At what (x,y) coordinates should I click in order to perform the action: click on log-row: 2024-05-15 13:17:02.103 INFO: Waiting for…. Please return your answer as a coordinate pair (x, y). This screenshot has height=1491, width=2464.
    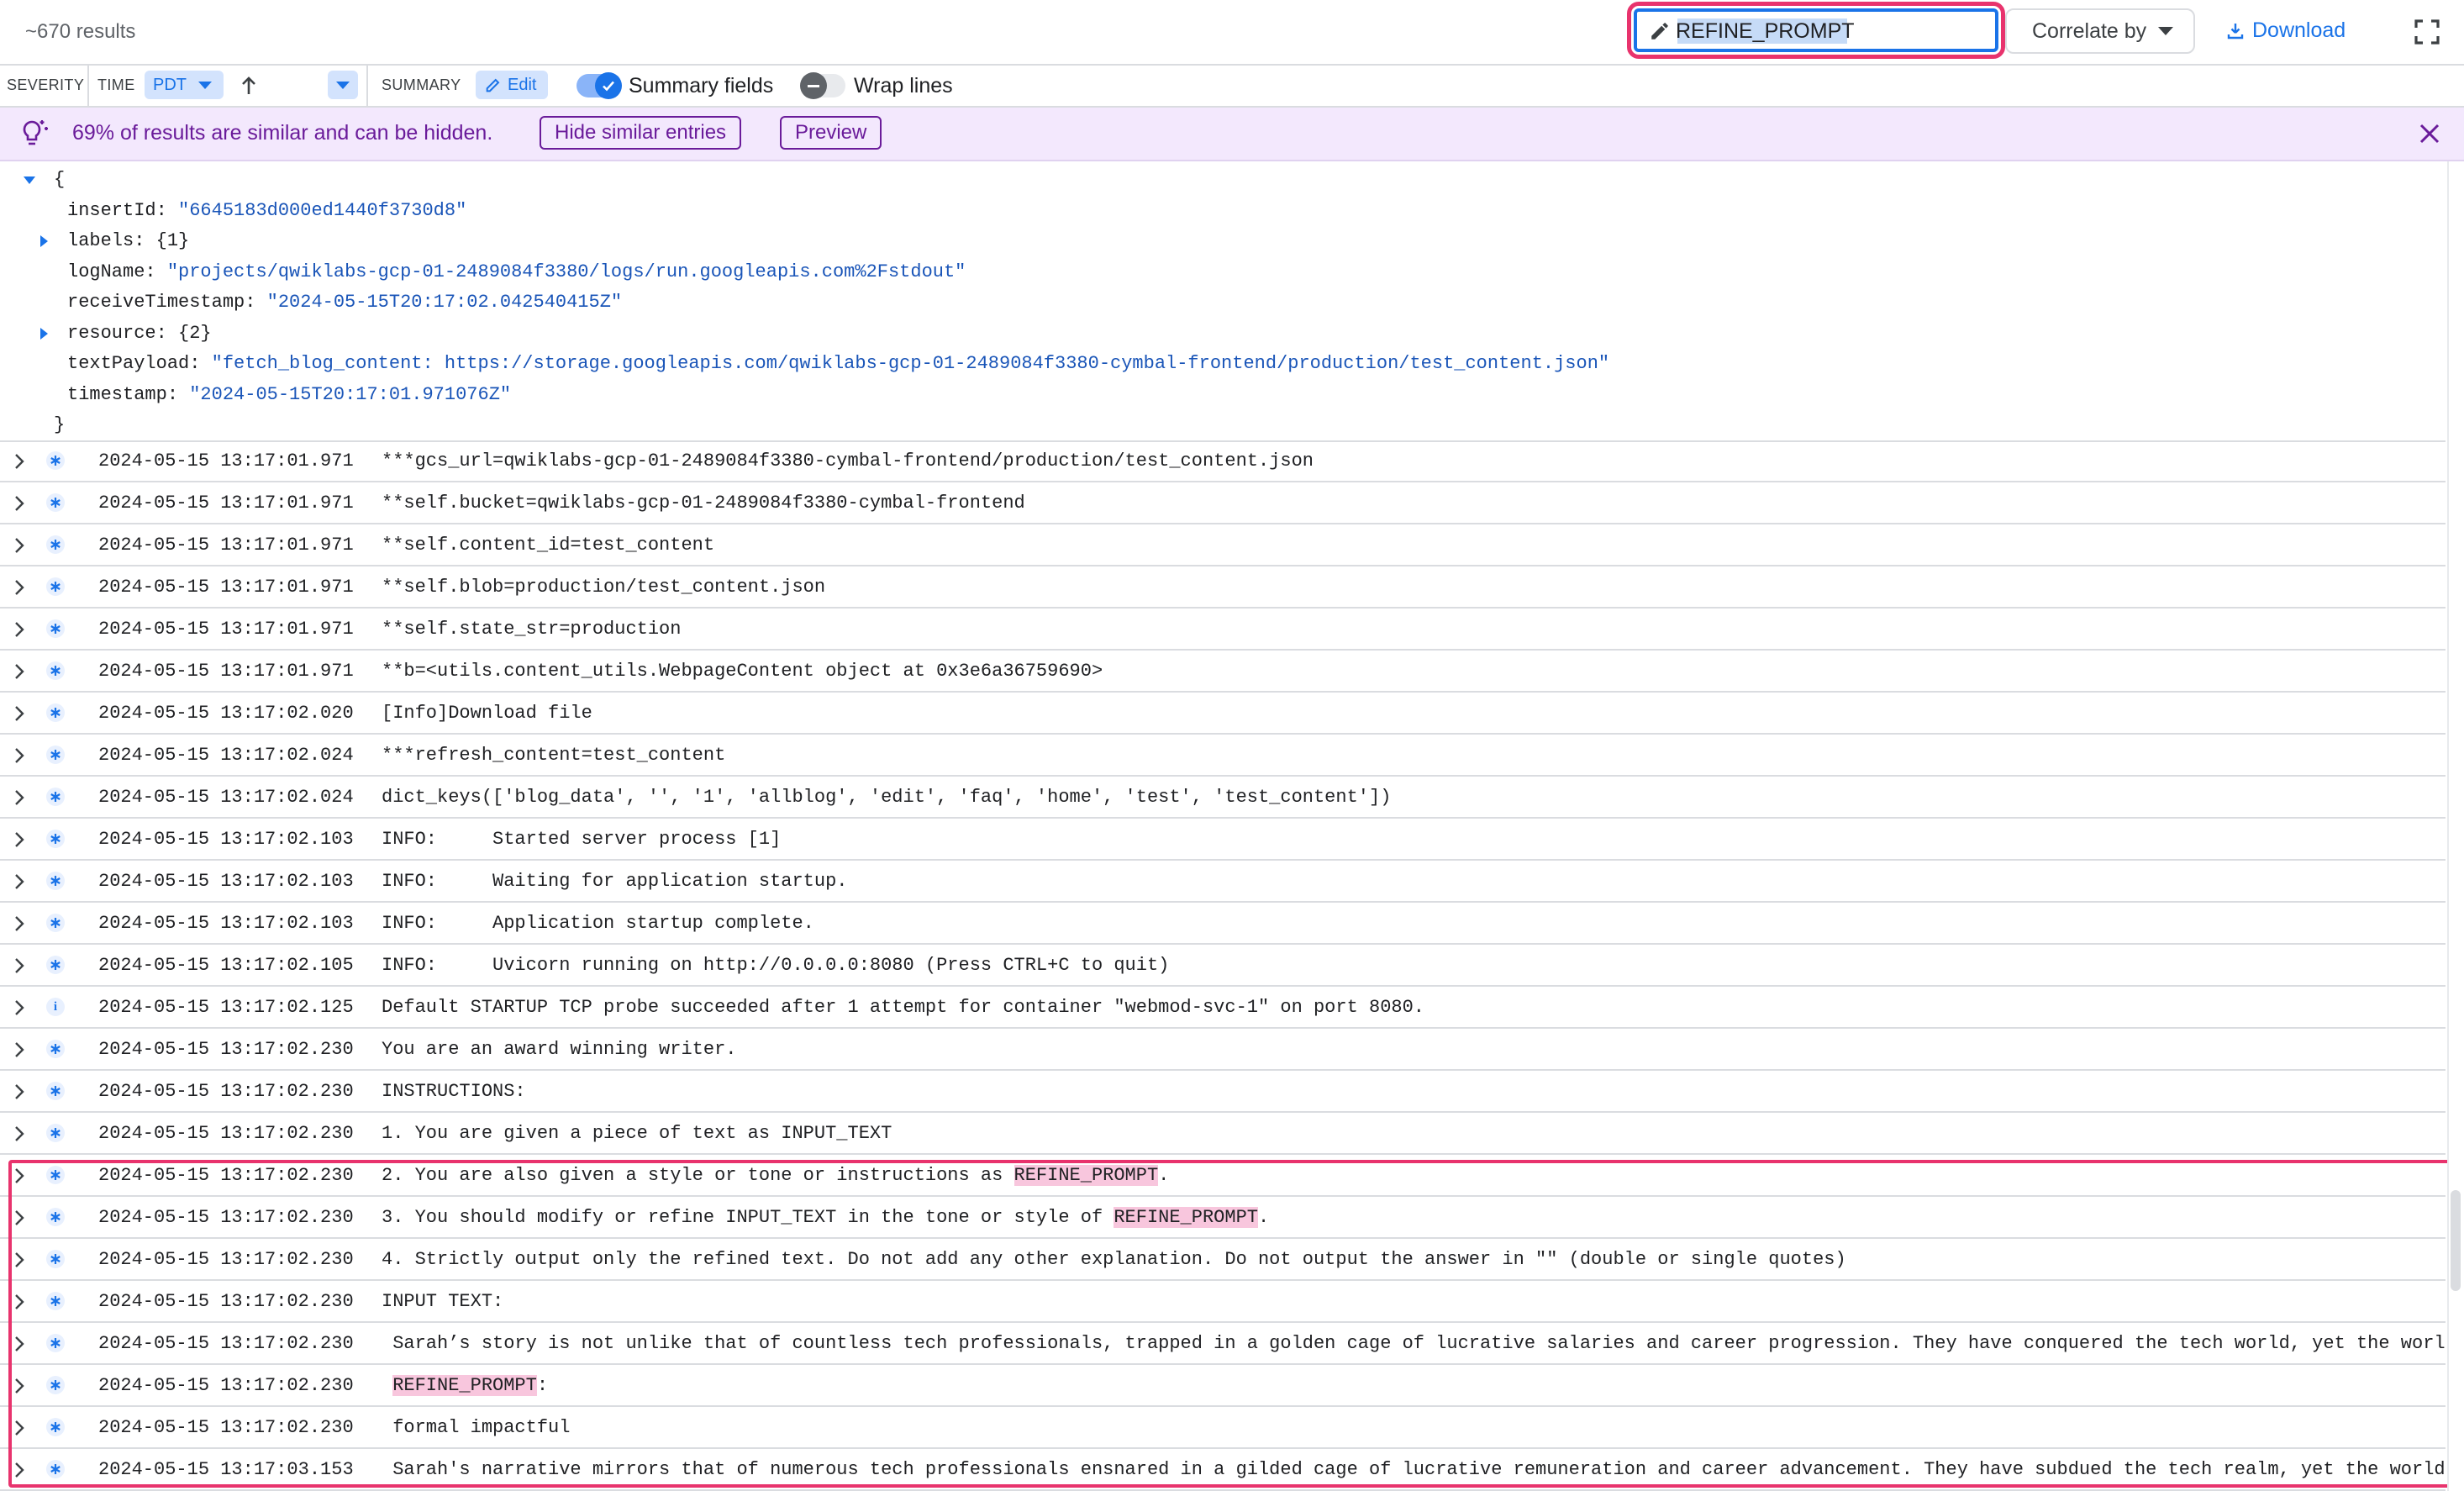
    Looking at the image, I should click on (1223, 882).